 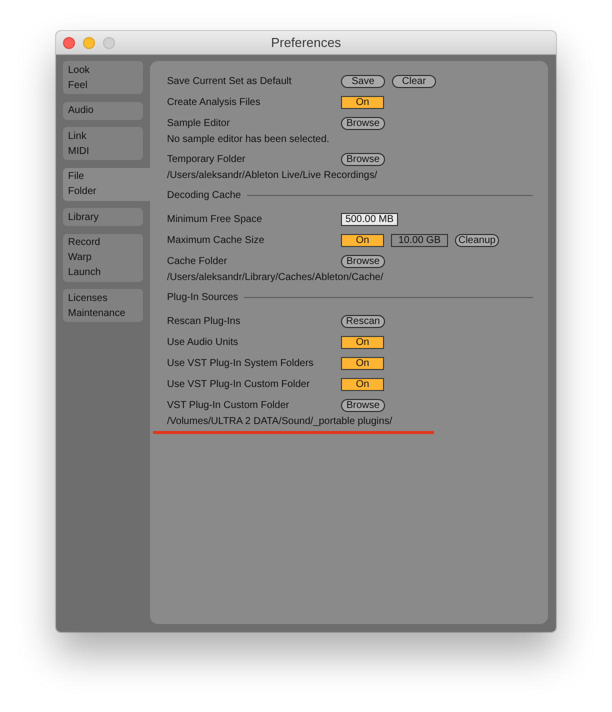 What do you see at coordinates (206, 159) in the screenshot?
I see `setting-label: Temporary Folder` at bounding box center [206, 159].